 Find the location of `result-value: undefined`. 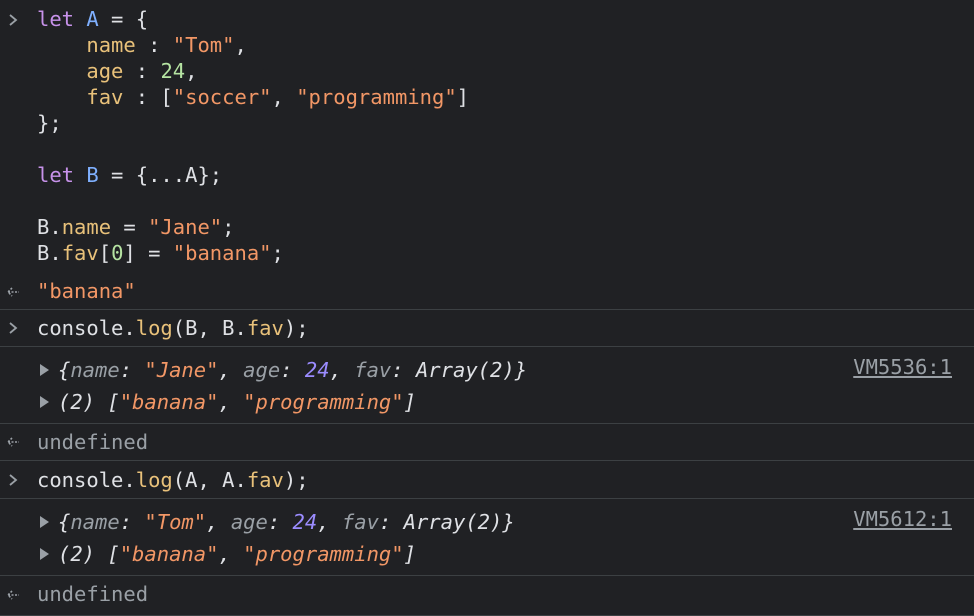

result-value: undefined is located at coordinates (93, 442).